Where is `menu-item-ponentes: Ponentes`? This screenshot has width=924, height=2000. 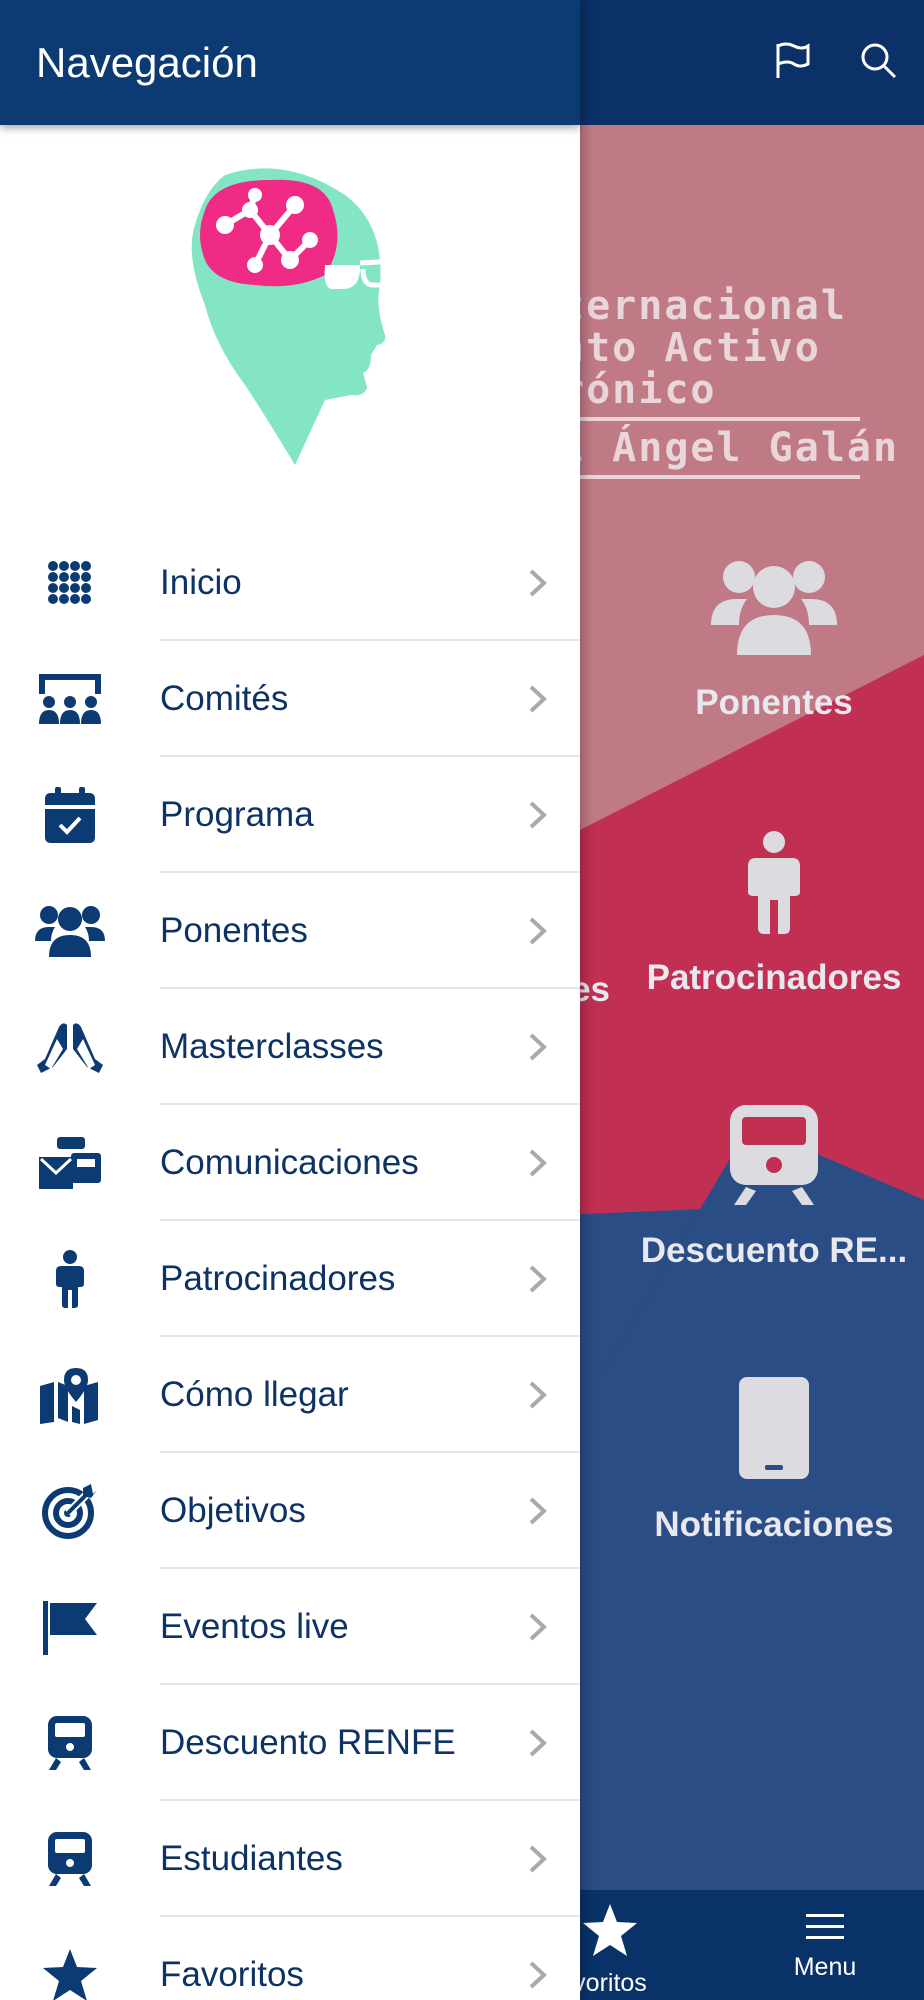 menu-item-ponentes: Ponentes is located at coordinates (290, 931).